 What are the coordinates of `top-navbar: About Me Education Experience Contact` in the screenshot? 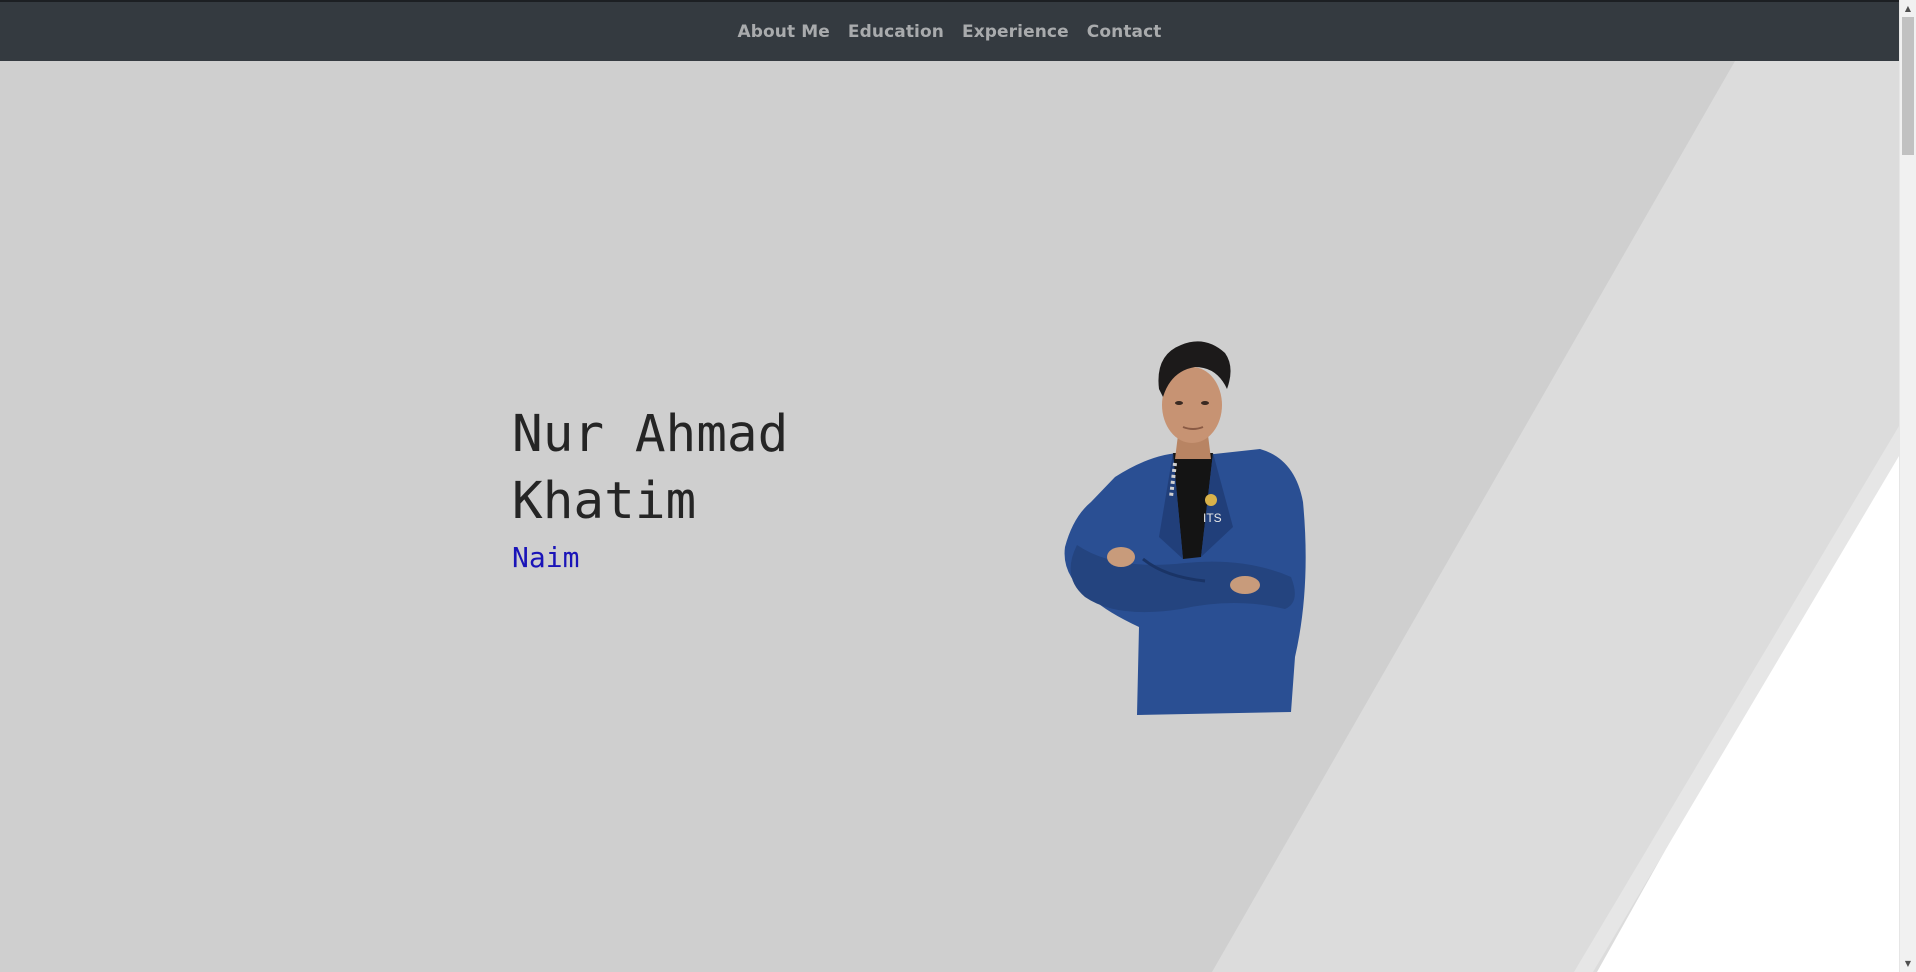 It's located at (949, 30).